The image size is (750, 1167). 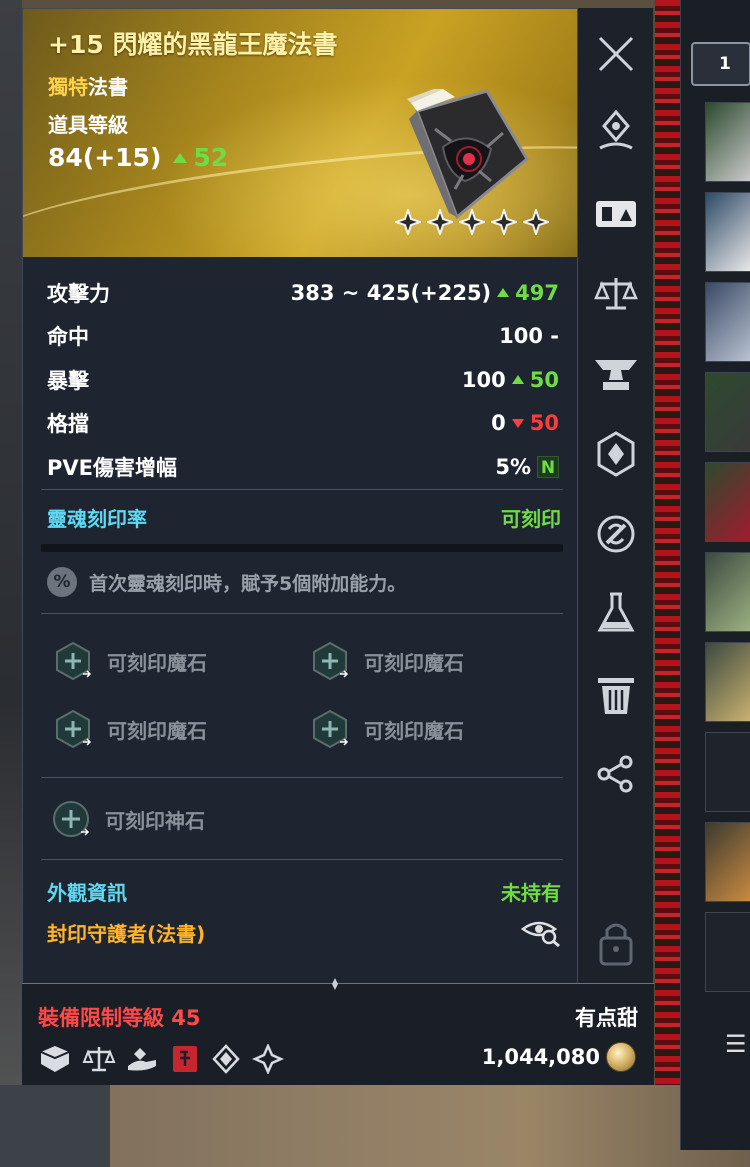 I want to click on inventory-slot-ring-empty, so click(x=727, y=772).